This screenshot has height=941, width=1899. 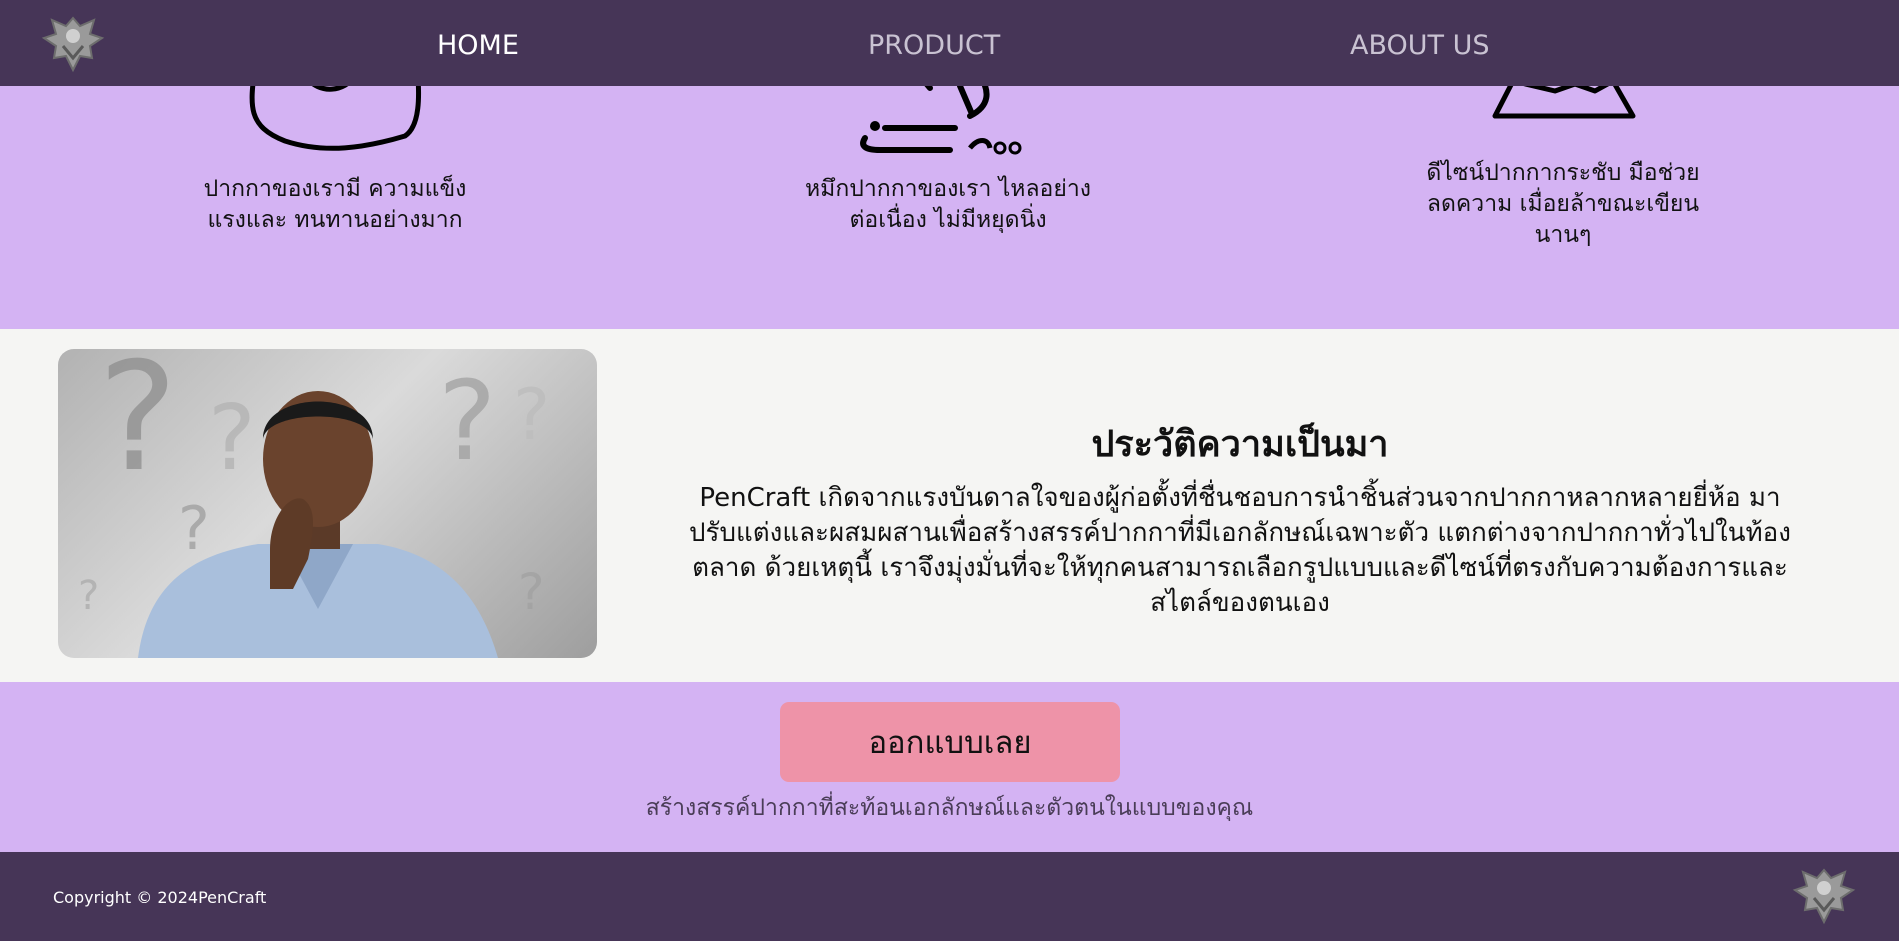 I want to click on history-title: ประวัติความเป็นมา, so click(x=1240, y=444).